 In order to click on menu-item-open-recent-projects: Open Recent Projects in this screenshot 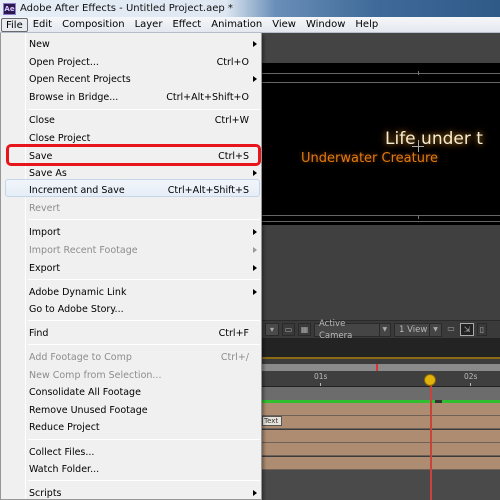, I will do `click(132, 79)`.